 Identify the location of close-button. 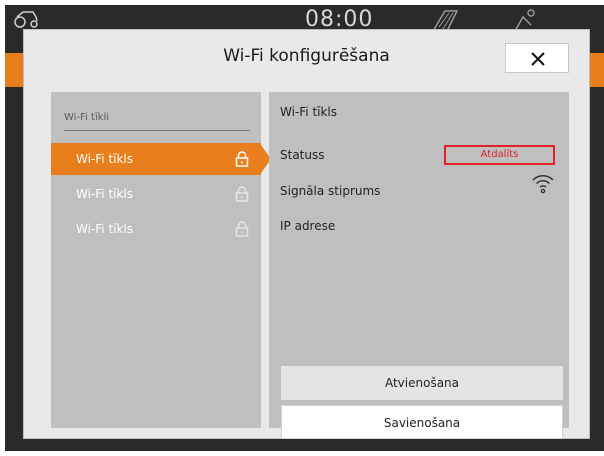
(537, 58).